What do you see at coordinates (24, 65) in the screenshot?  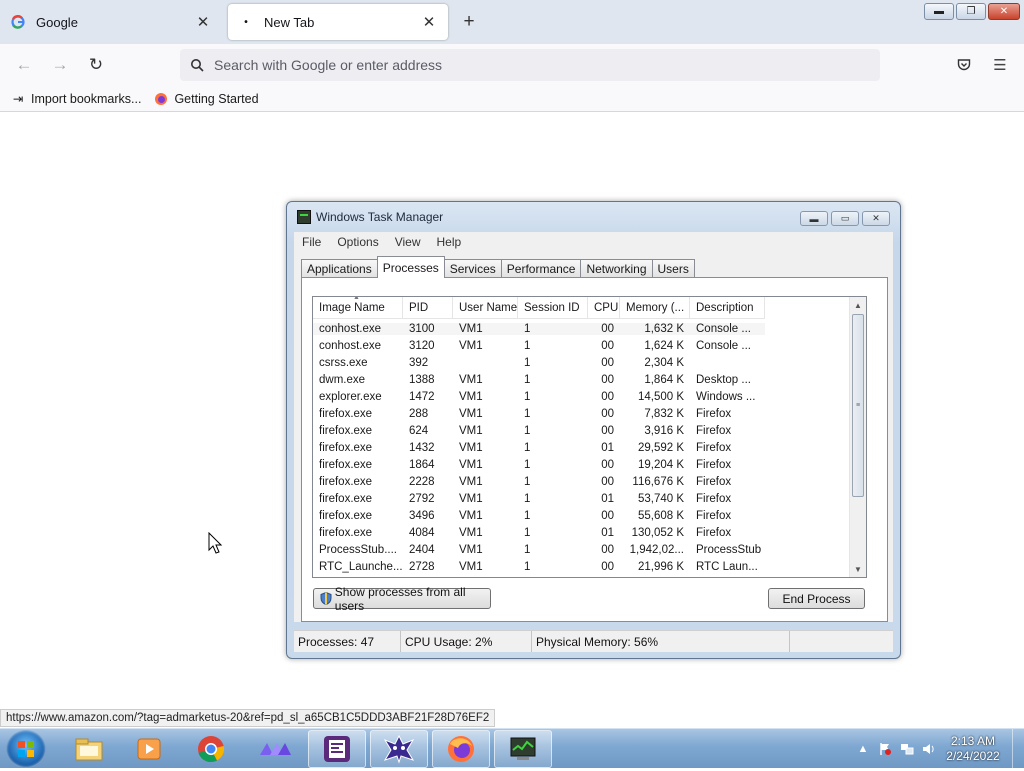 I see `back-icon: ←` at bounding box center [24, 65].